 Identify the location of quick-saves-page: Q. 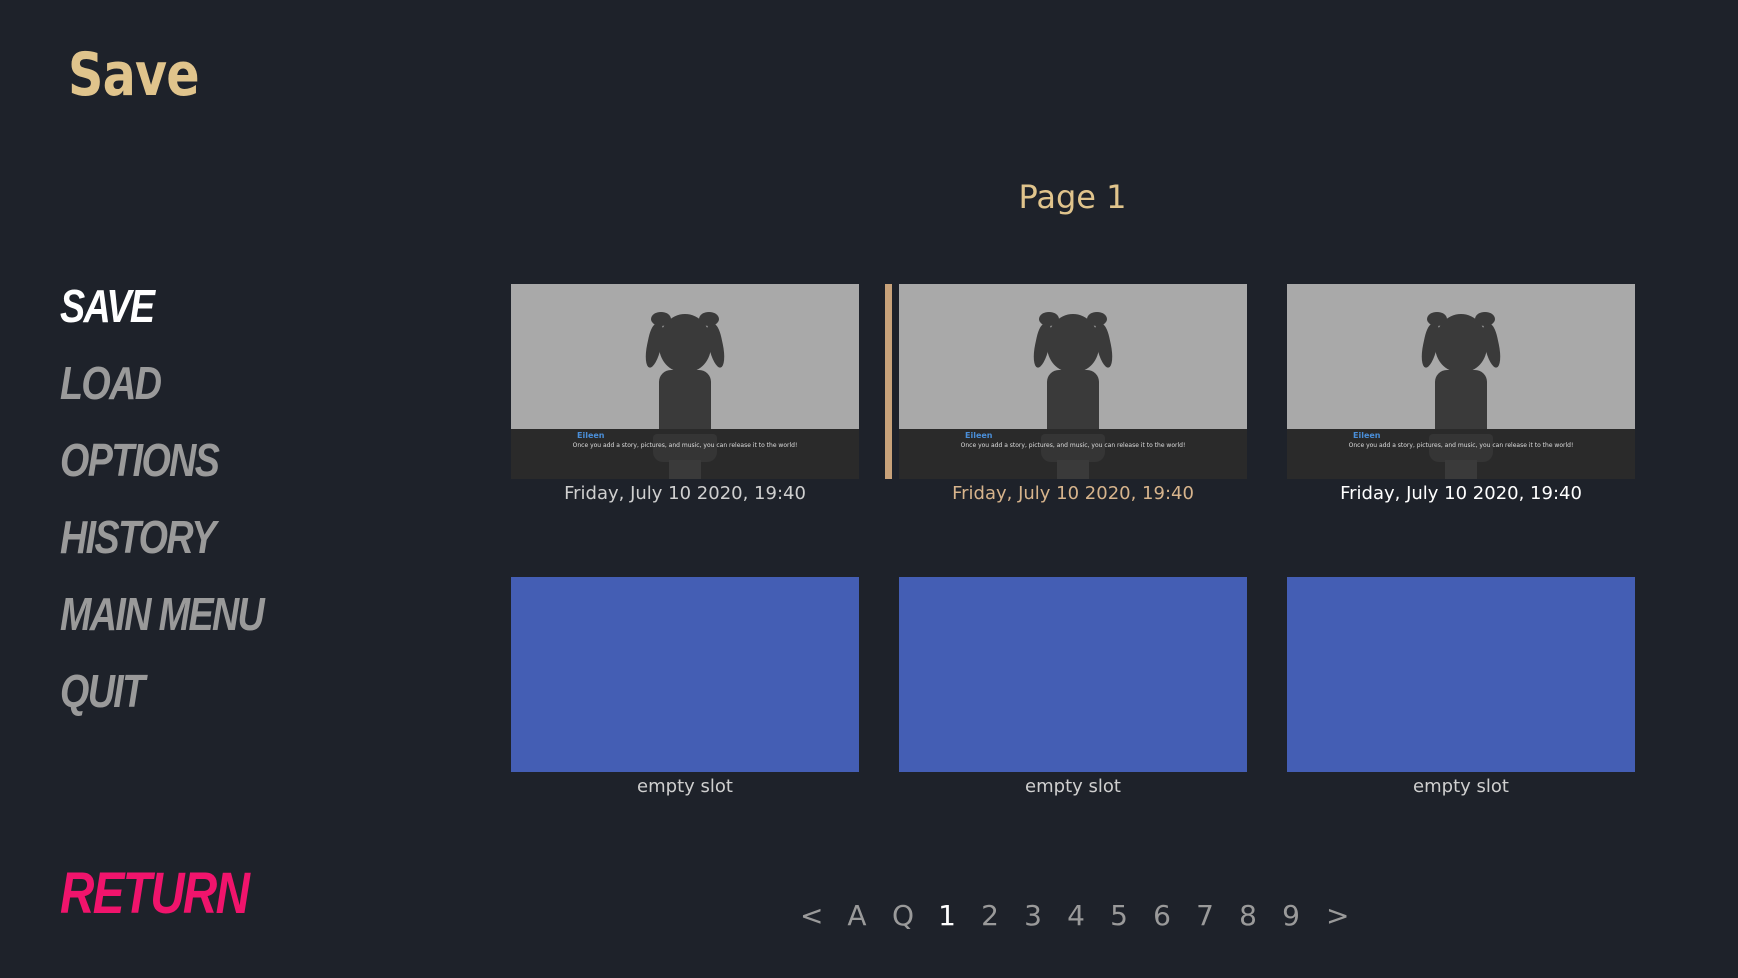
(903, 915).